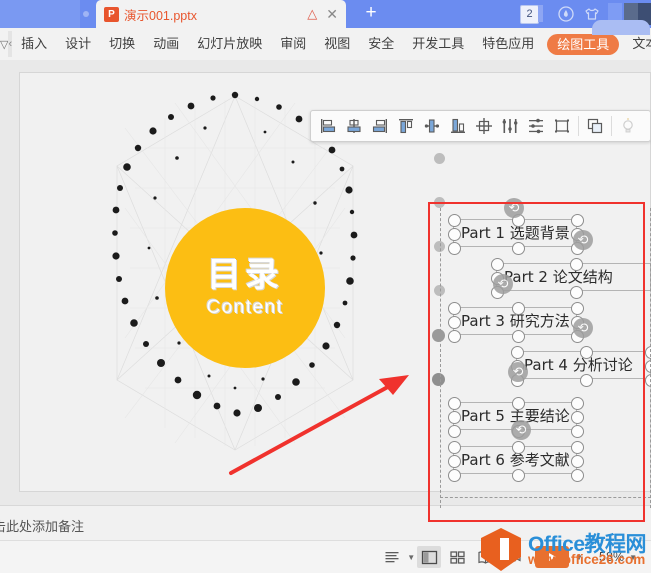 This screenshot has height=573, width=651. Describe the element at coordinates (566, 14) in the screenshot. I see `water-drop-icon` at that location.